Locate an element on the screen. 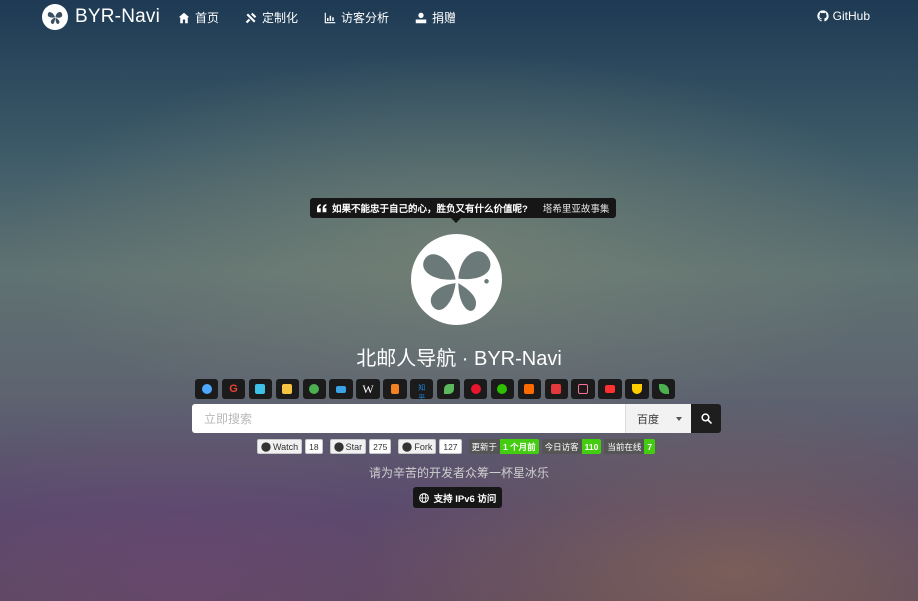  site-logo-butterfly-icon is located at coordinates (456, 279).